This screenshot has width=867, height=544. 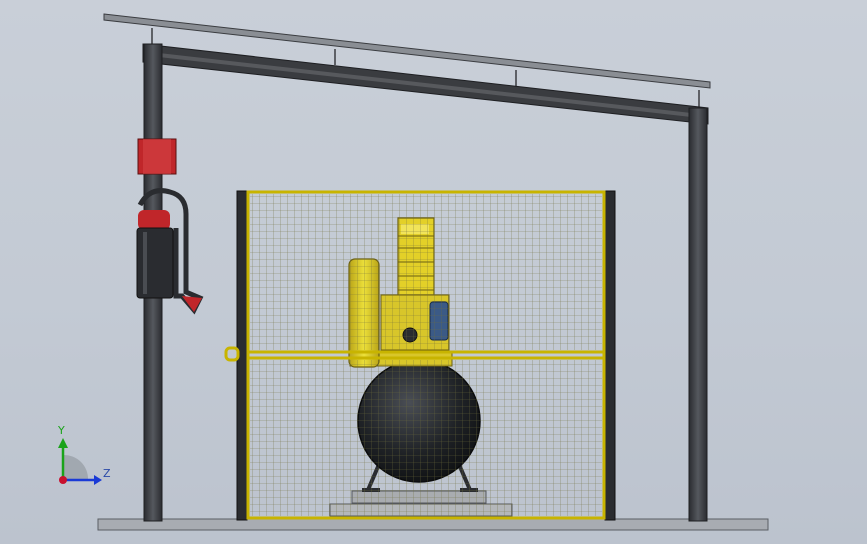 What do you see at coordinates (80, 461) in the screenshot?
I see `view-triad` at bounding box center [80, 461].